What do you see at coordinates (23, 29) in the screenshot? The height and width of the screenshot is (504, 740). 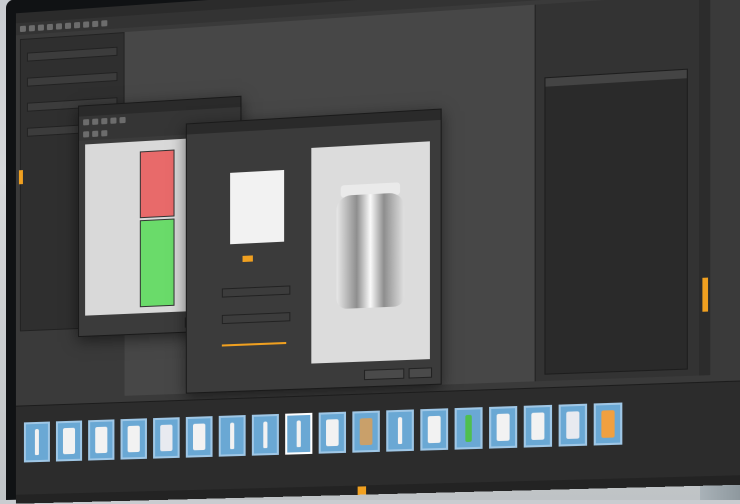 I see `new-icon` at bounding box center [23, 29].